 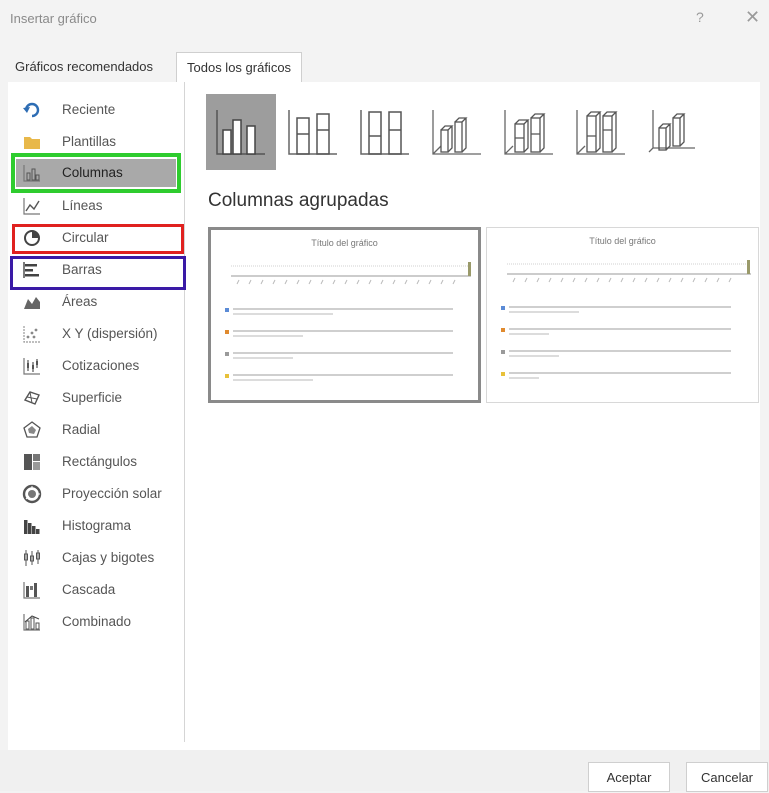 What do you see at coordinates (32, 143) in the screenshot?
I see `folder-icon` at bounding box center [32, 143].